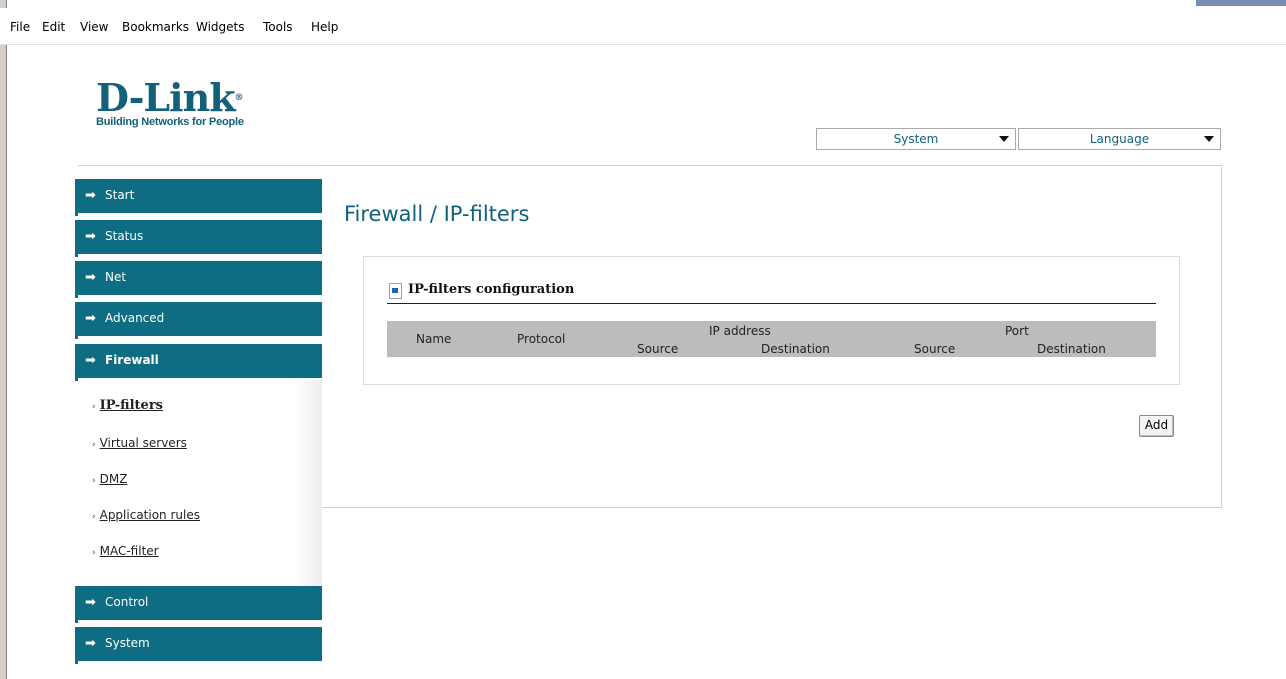 The image size is (1286, 679). Describe the element at coordinates (198, 279) in the screenshot. I see `nav-item-net: ➡ Net` at that location.